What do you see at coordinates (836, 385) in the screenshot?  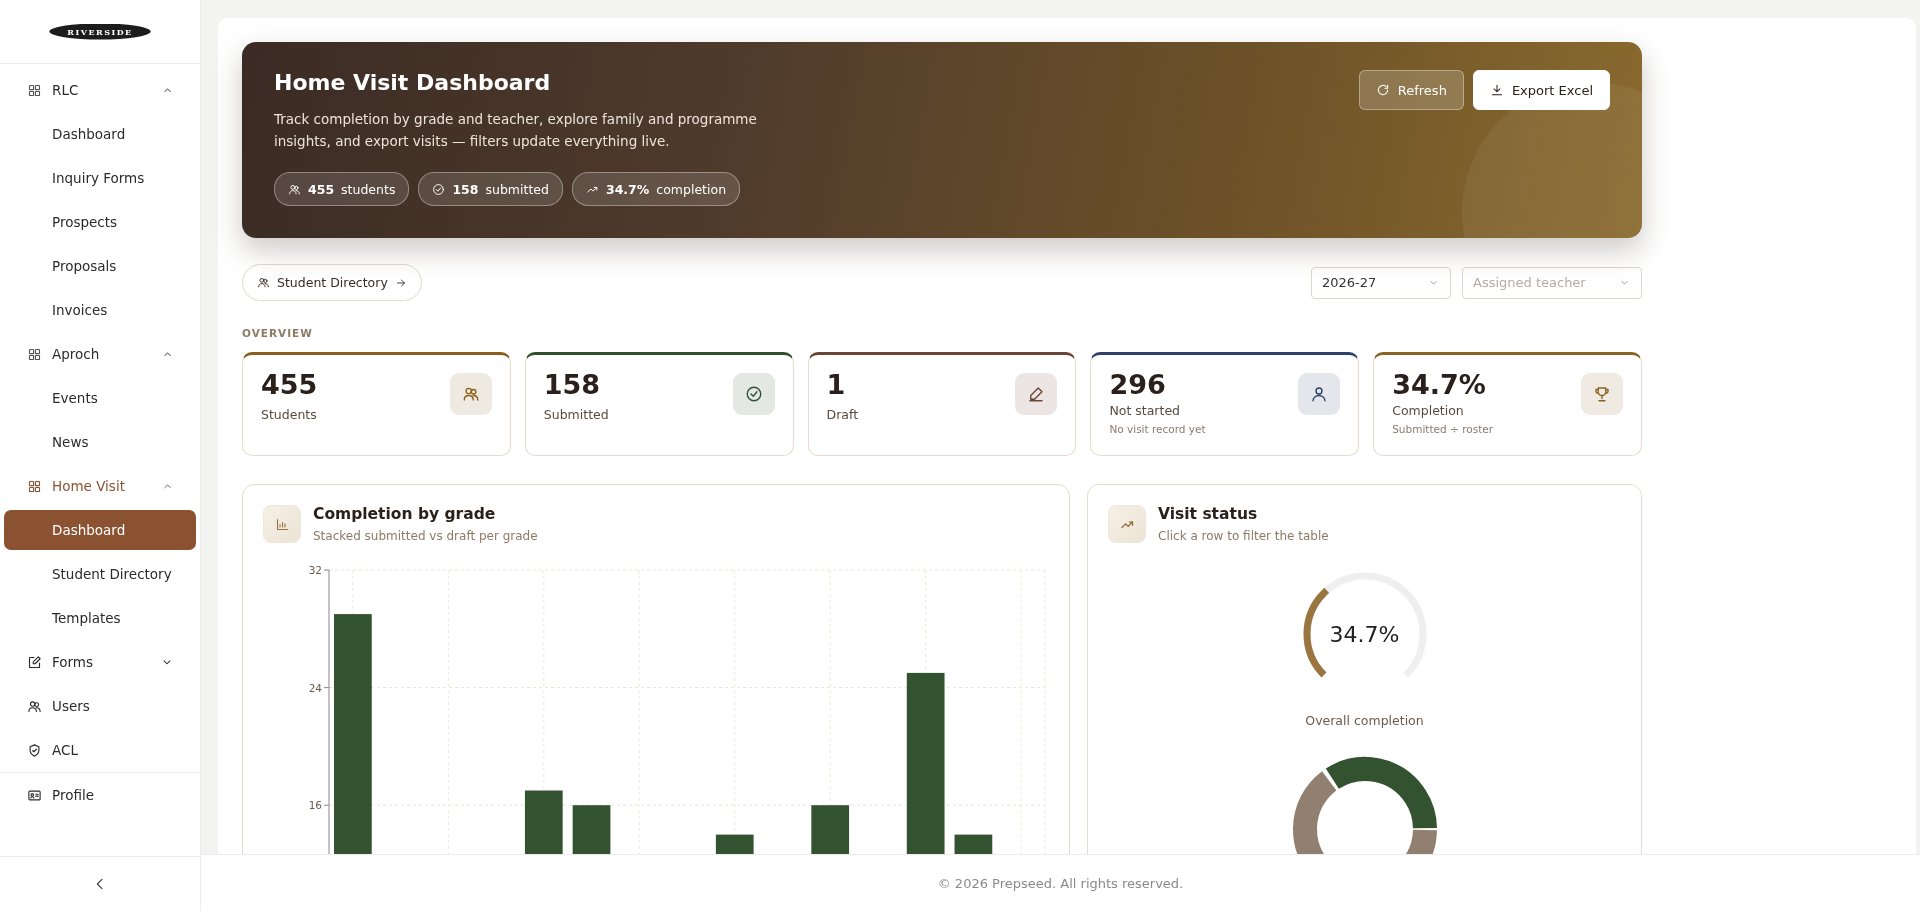 I see `stat-value: 1` at bounding box center [836, 385].